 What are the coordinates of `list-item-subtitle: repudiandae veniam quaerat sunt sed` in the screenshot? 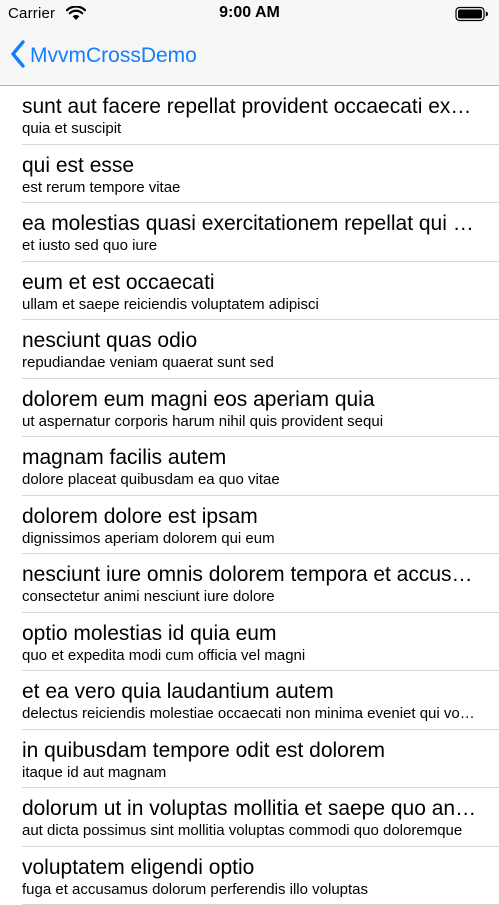 It's located at (249, 363).